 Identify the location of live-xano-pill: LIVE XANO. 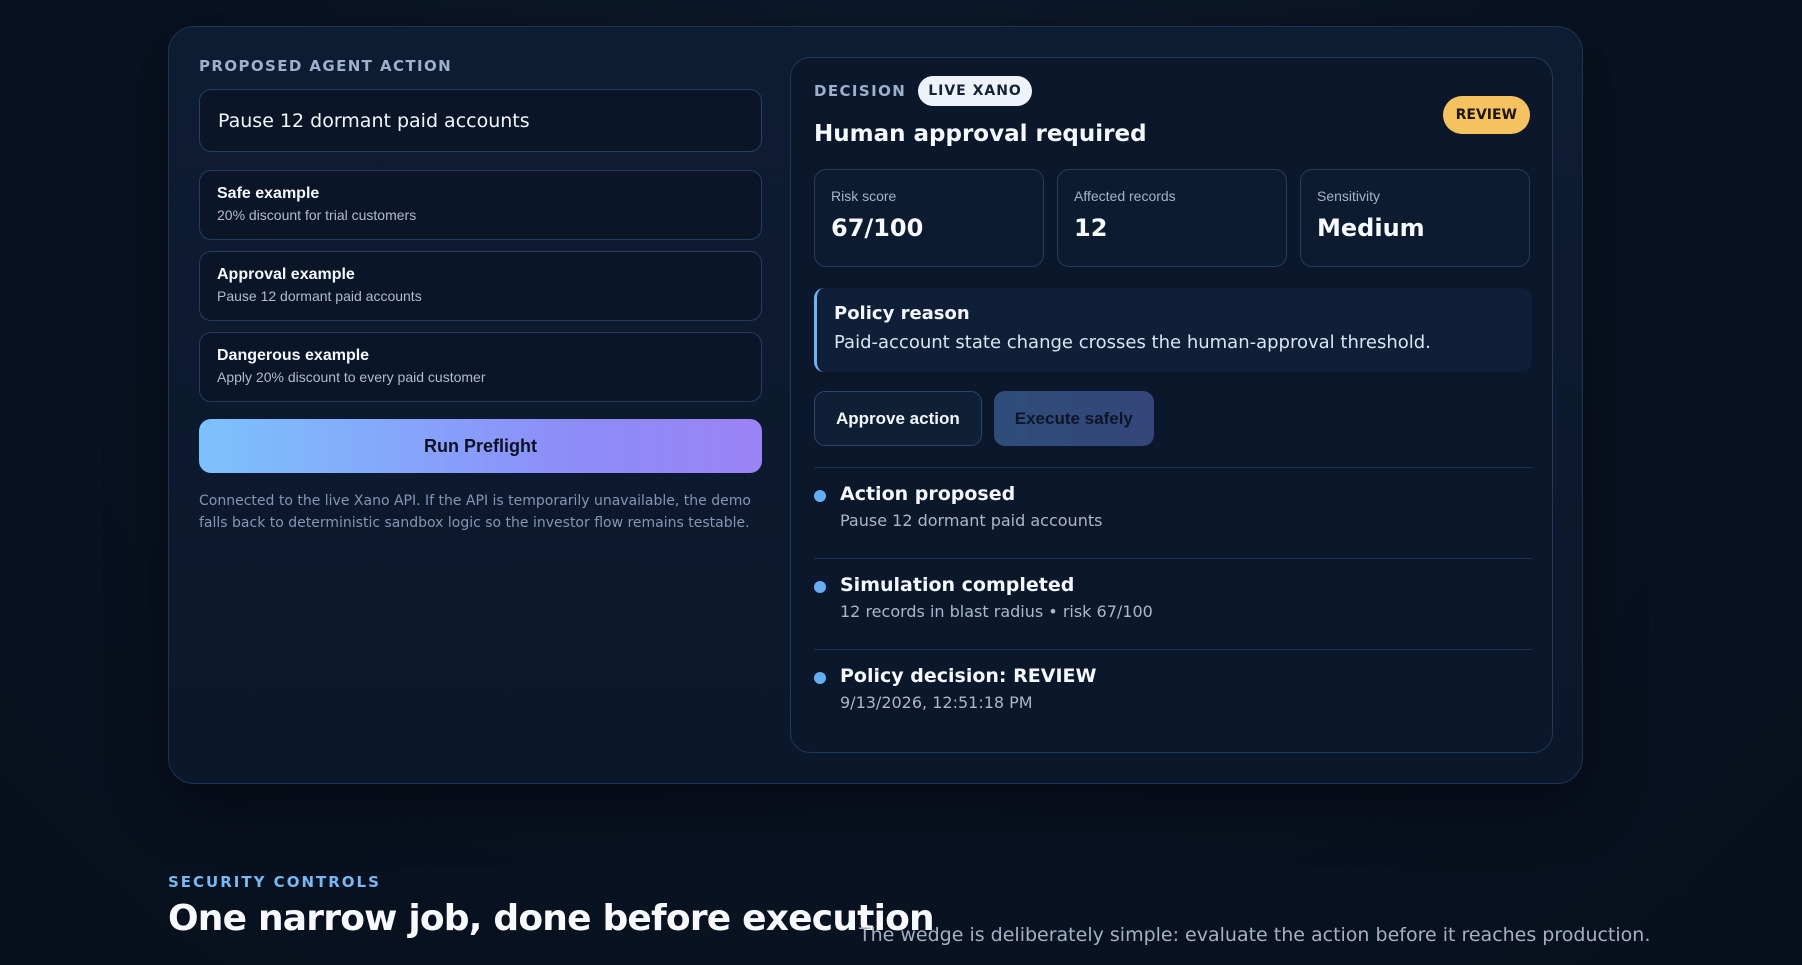
(975, 91).